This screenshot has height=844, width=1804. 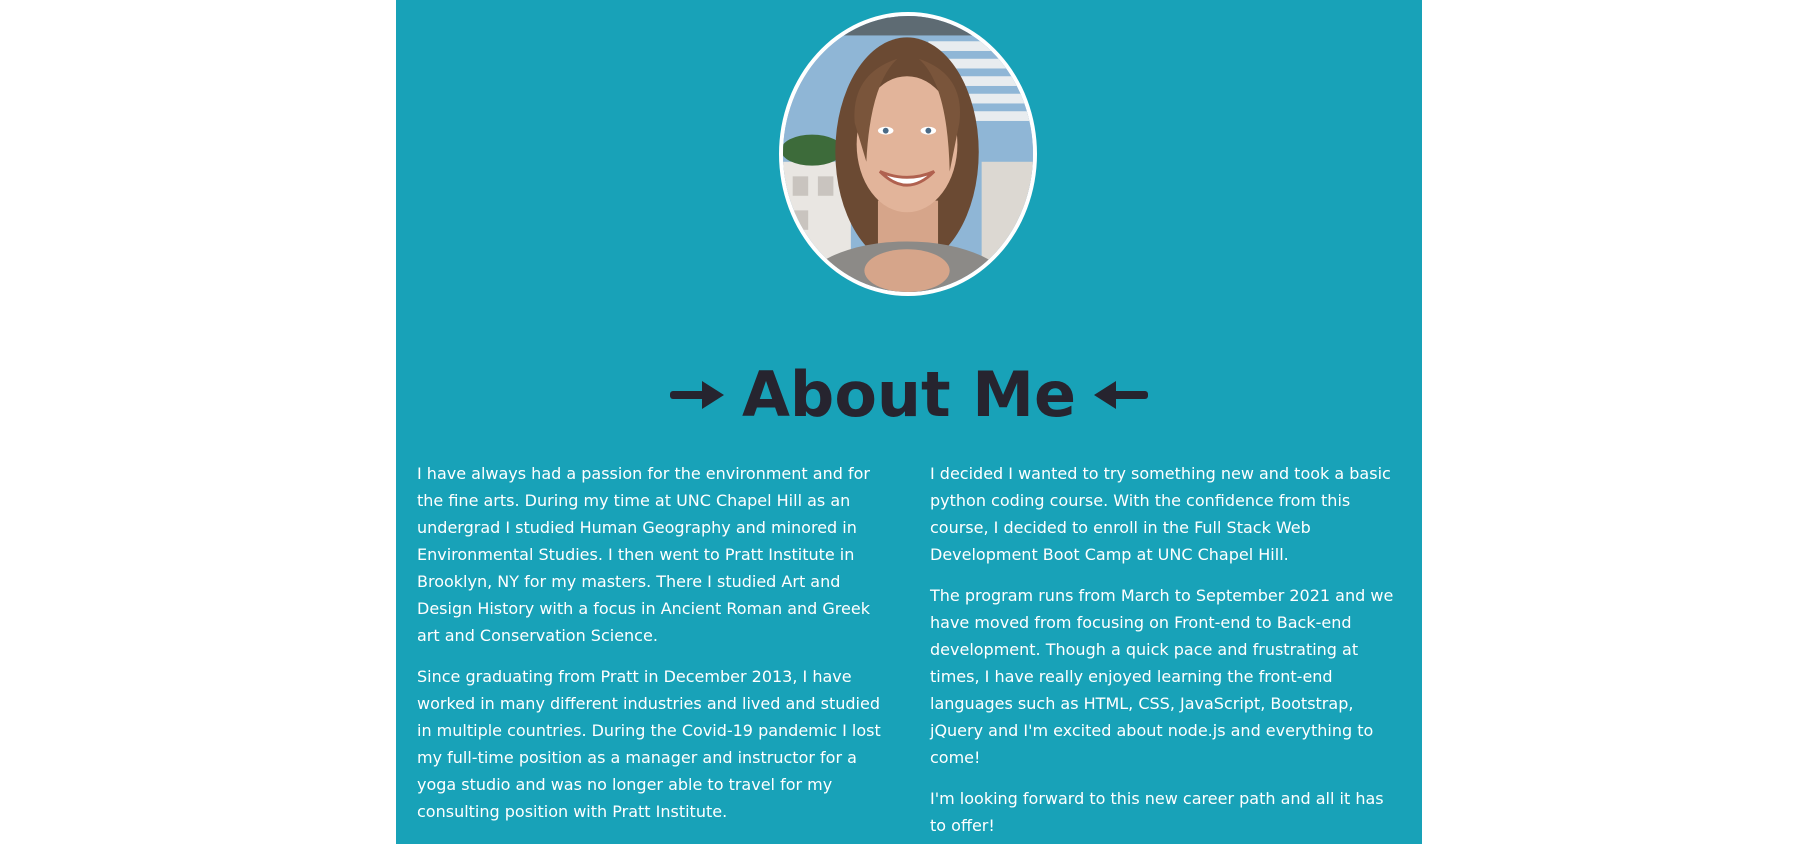 I want to click on profile-photo, so click(x=908, y=154).